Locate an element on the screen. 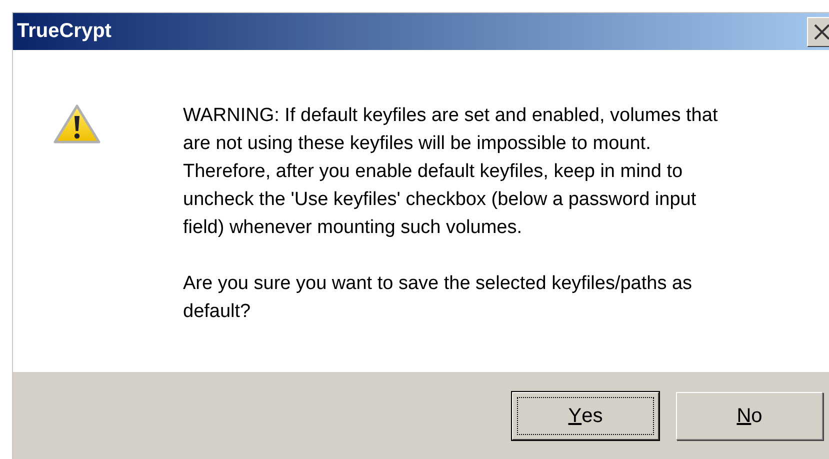 The height and width of the screenshot is (459, 829). yes-button: Yes is located at coordinates (585, 416).